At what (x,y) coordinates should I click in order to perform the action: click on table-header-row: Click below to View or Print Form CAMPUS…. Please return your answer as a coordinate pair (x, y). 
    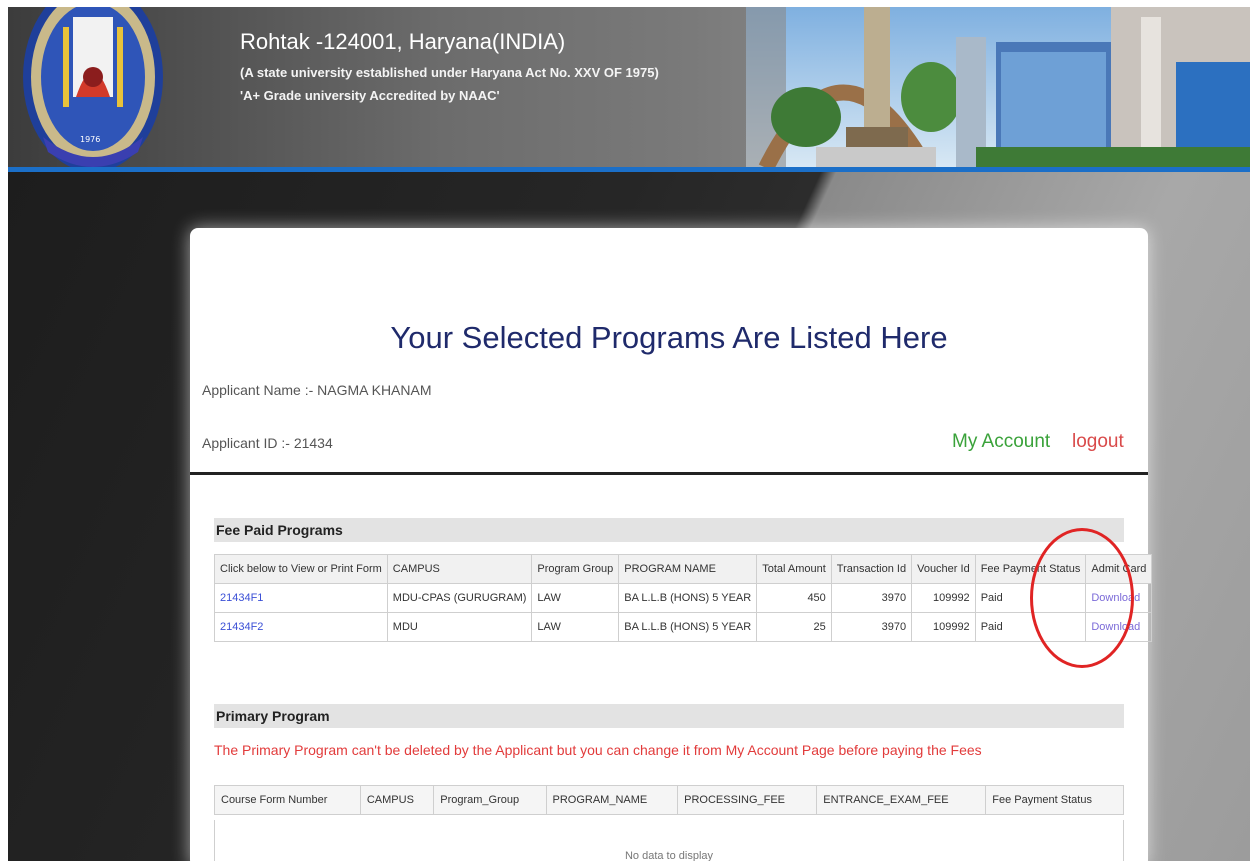
    Looking at the image, I should click on (683, 569).